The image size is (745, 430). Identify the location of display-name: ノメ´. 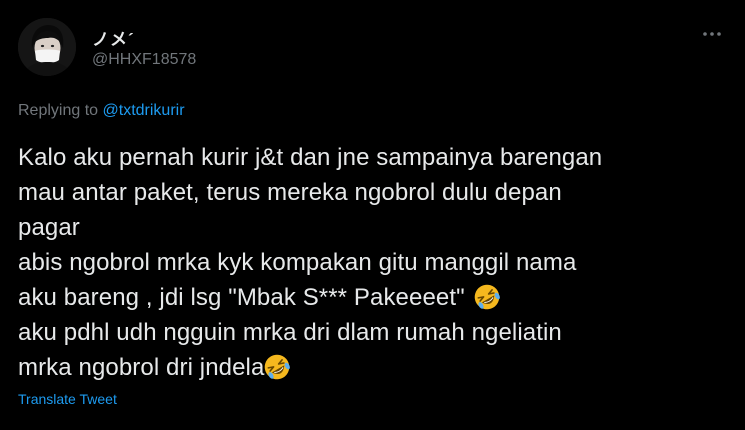
(113, 37).